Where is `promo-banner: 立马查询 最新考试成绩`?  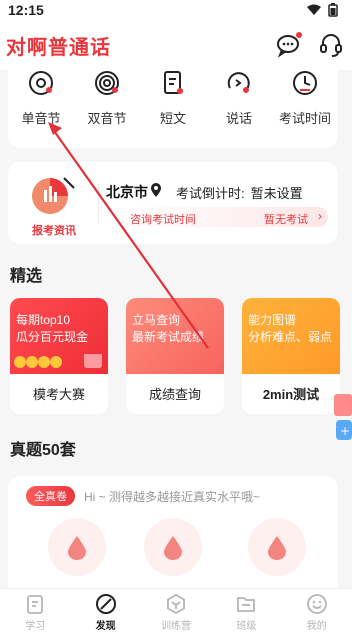 promo-banner: 立马查询 最新考试成绩 is located at coordinates (175, 336).